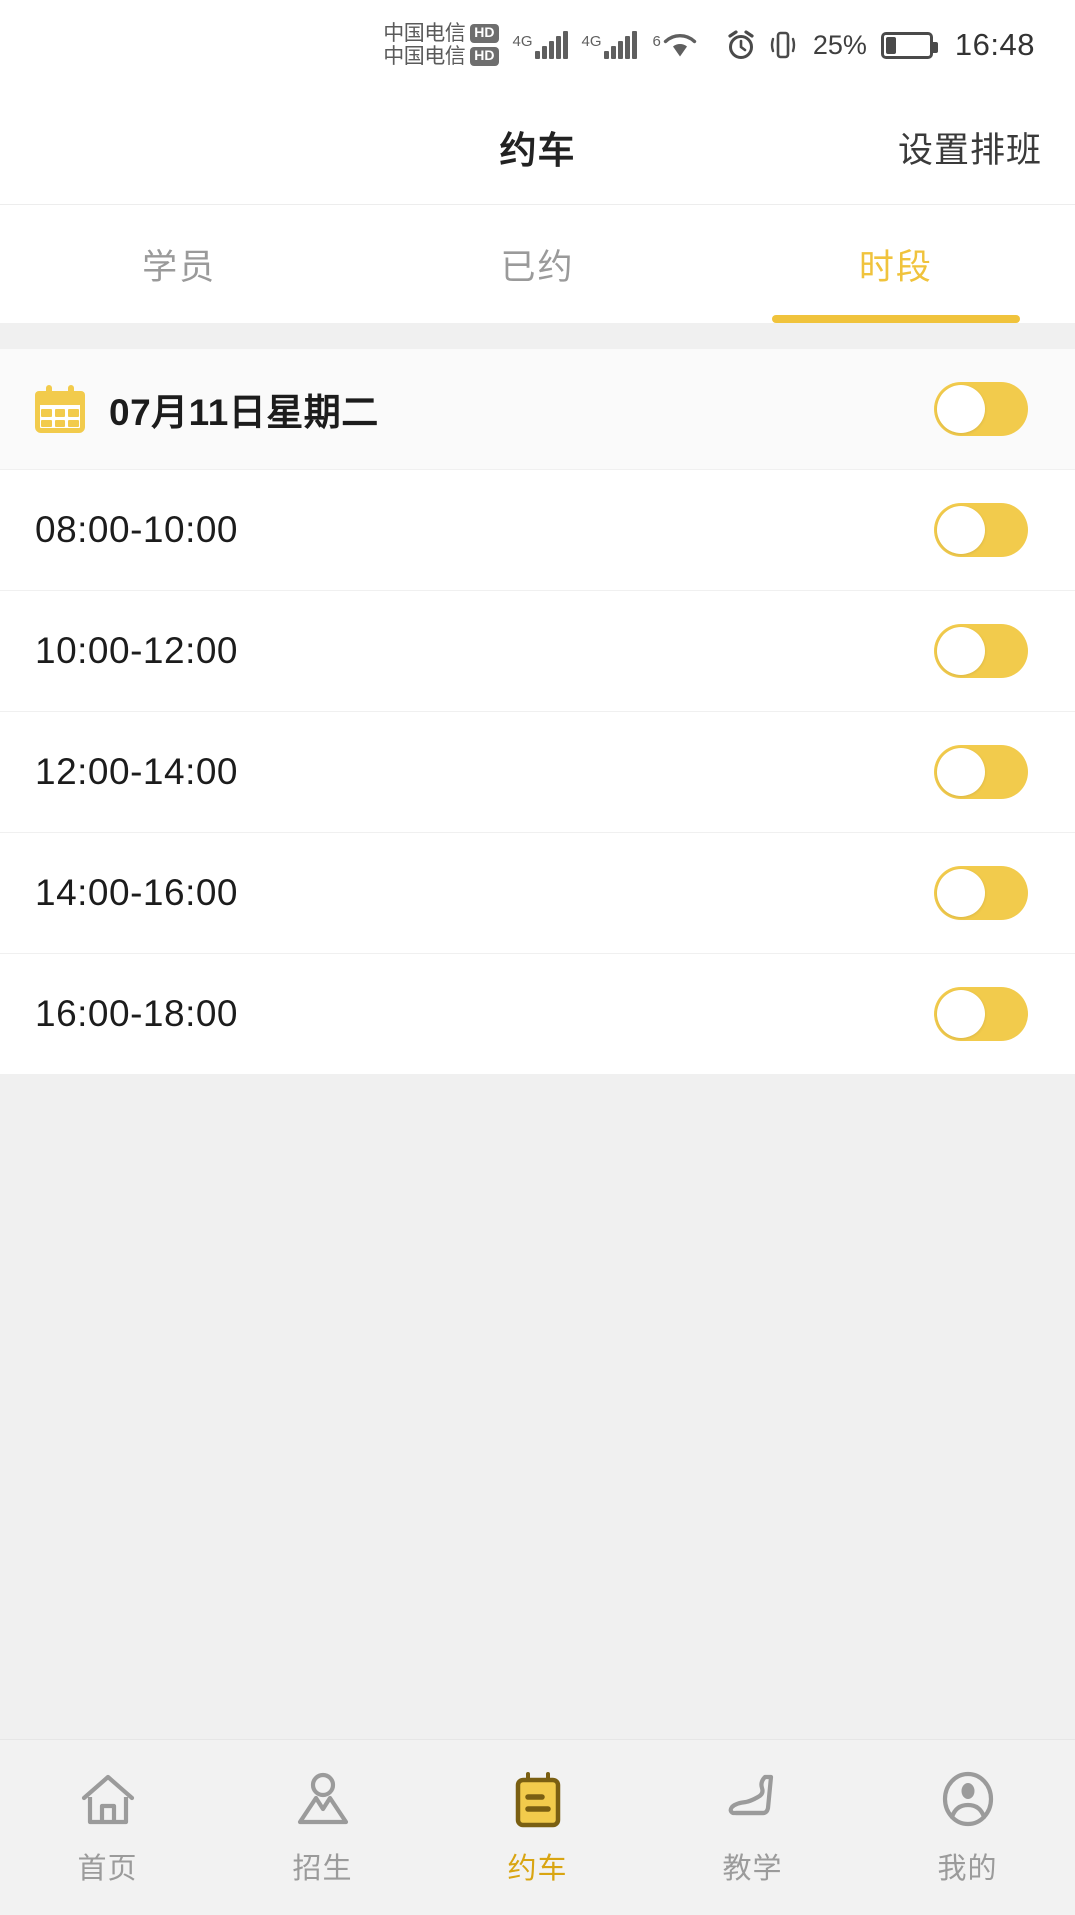 Image resolution: width=1075 pixels, height=1915 pixels. I want to click on status-bar: 中国电信 HD 中国电信 HD 4G 4G 6 25% 16:48, so click(537, 45).